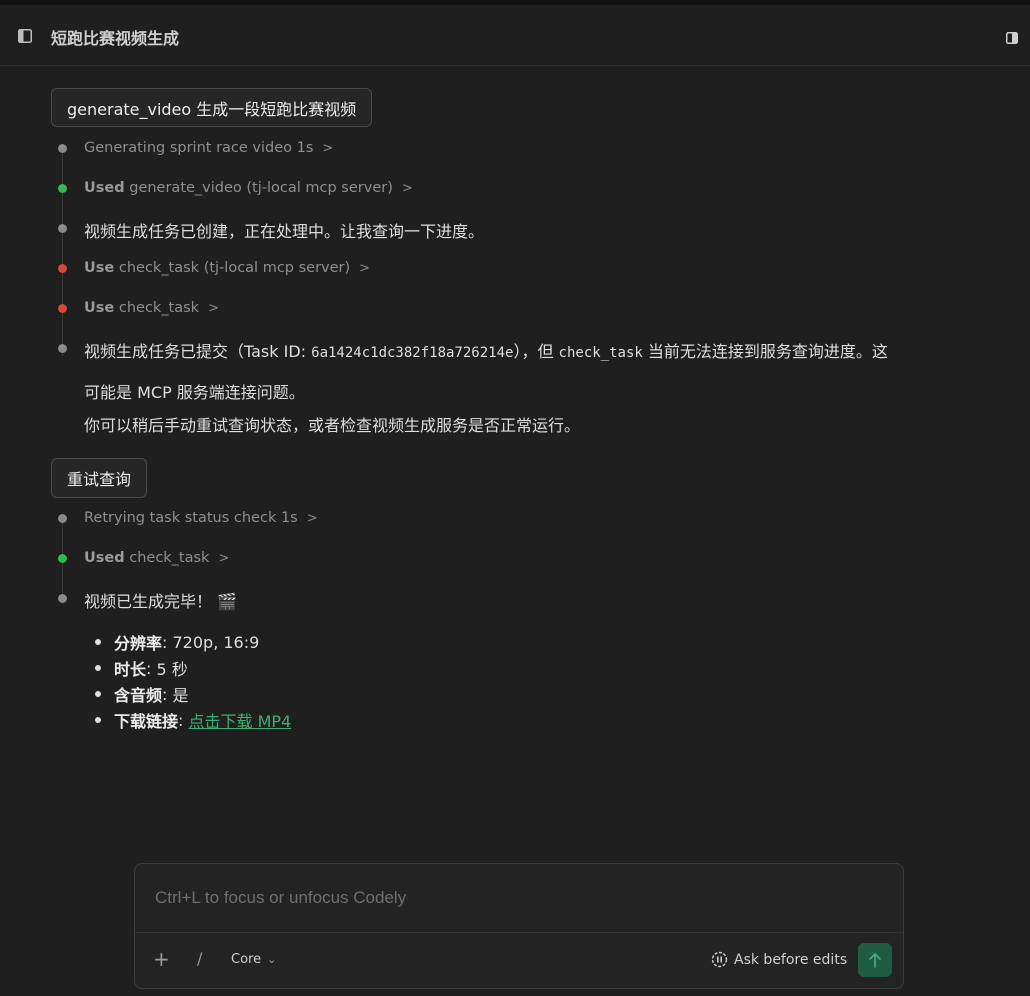  What do you see at coordinates (161, 959) in the screenshot?
I see `add-context-button: +` at bounding box center [161, 959].